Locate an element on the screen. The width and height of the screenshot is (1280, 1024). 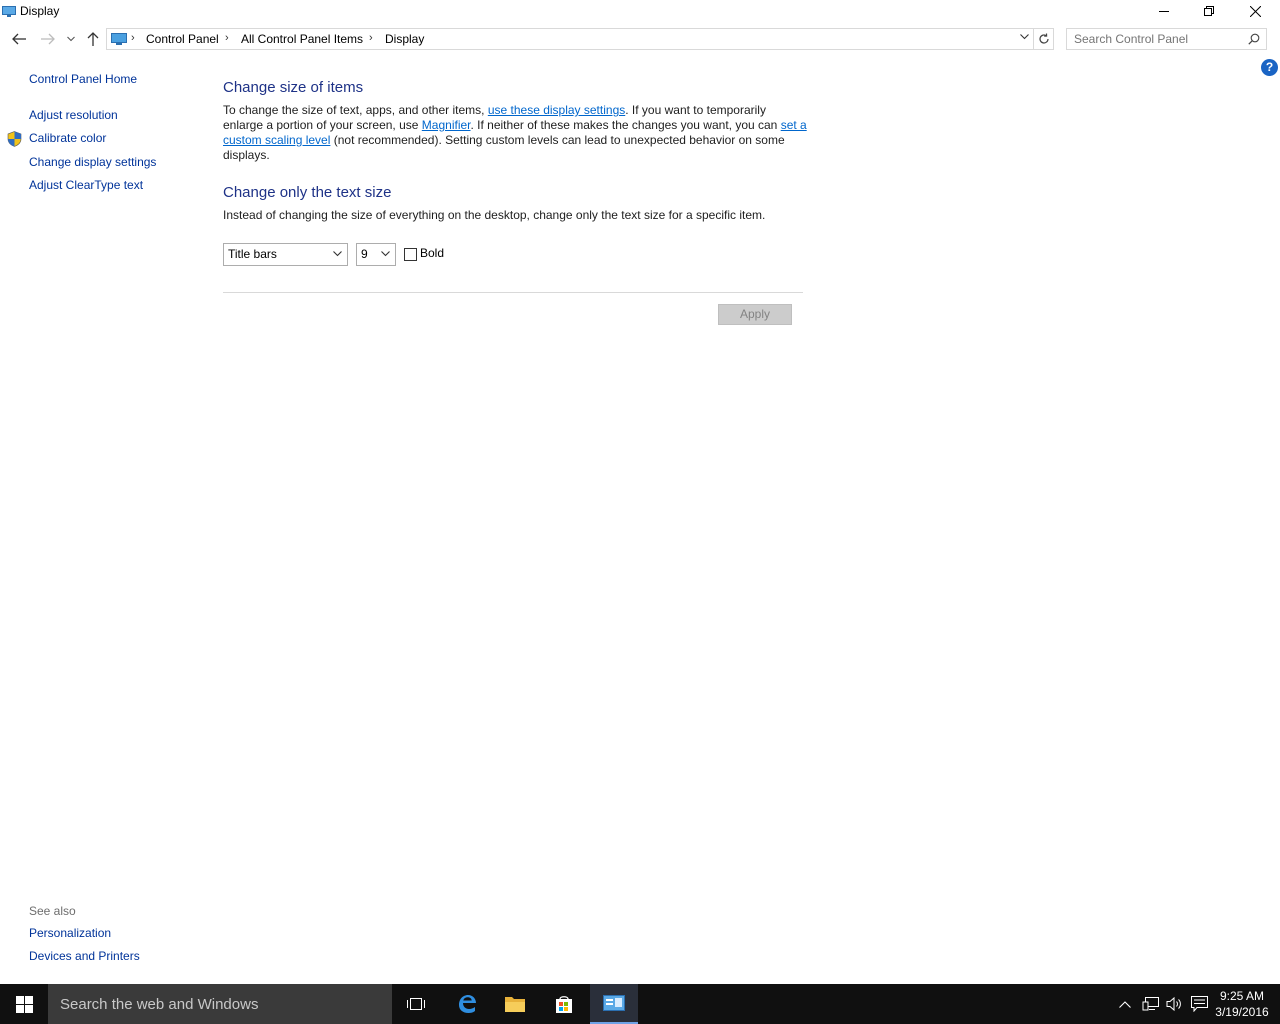
store-button is located at coordinates (564, 1004).